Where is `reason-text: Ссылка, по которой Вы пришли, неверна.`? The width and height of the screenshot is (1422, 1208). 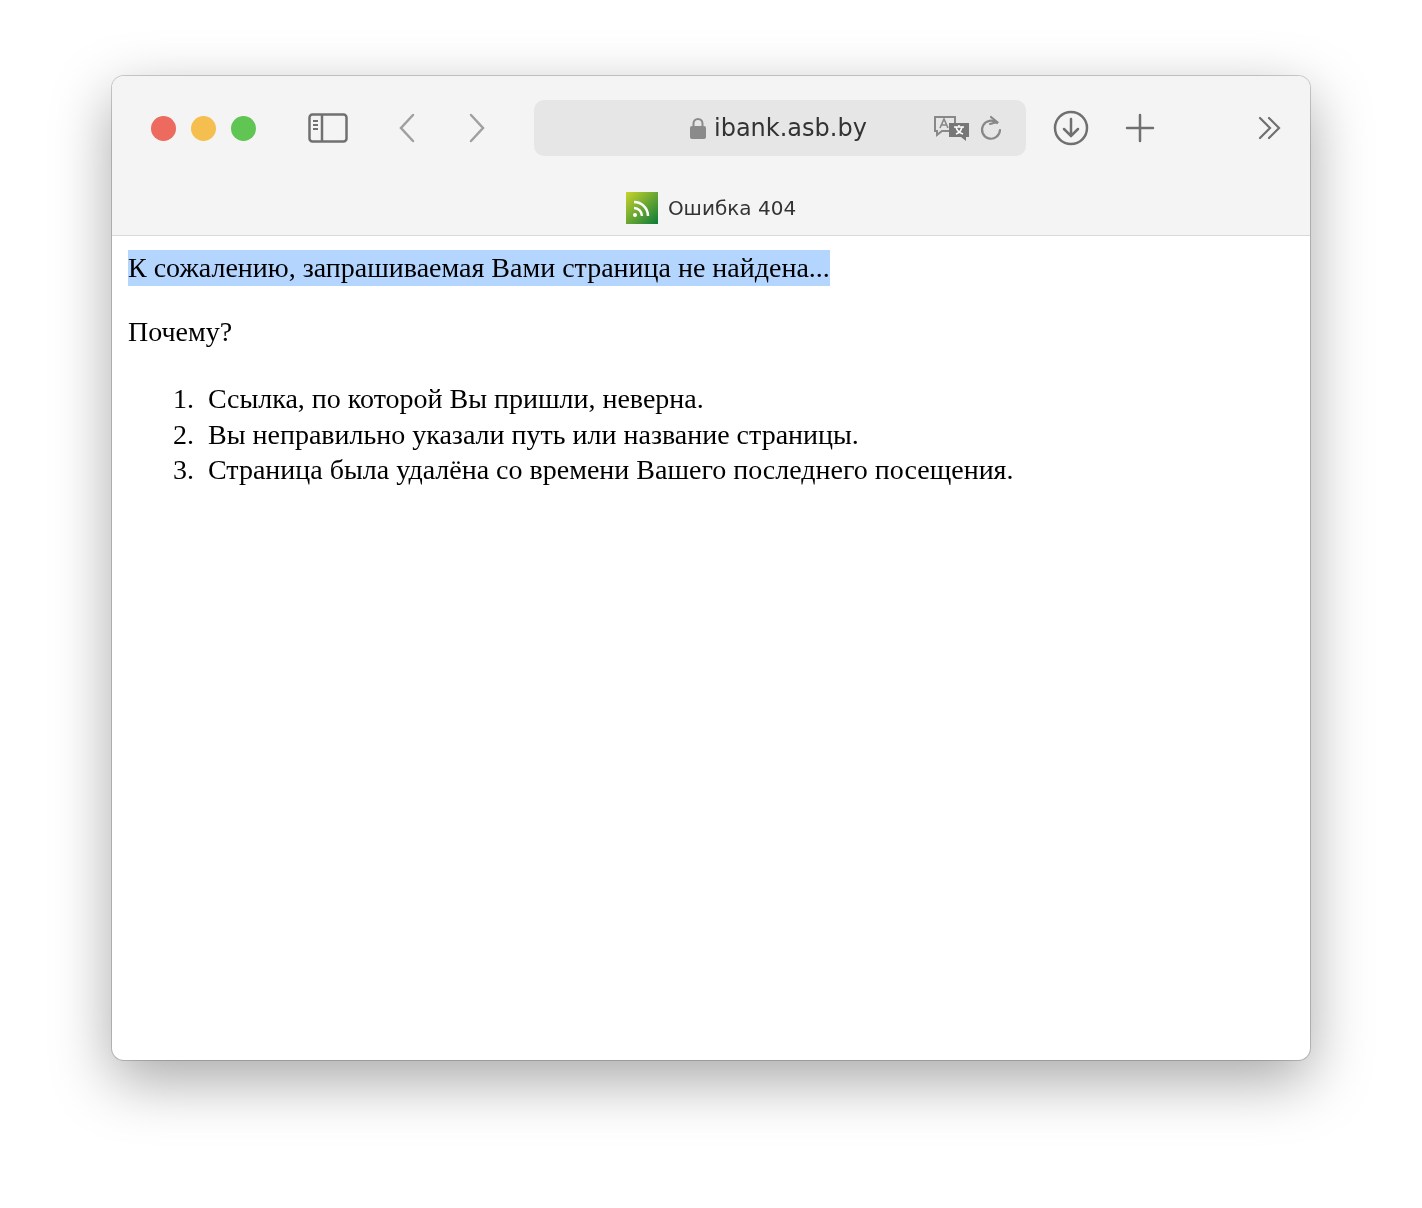 reason-text: Ссылка, по которой Вы пришли, неверна. is located at coordinates (456, 399).